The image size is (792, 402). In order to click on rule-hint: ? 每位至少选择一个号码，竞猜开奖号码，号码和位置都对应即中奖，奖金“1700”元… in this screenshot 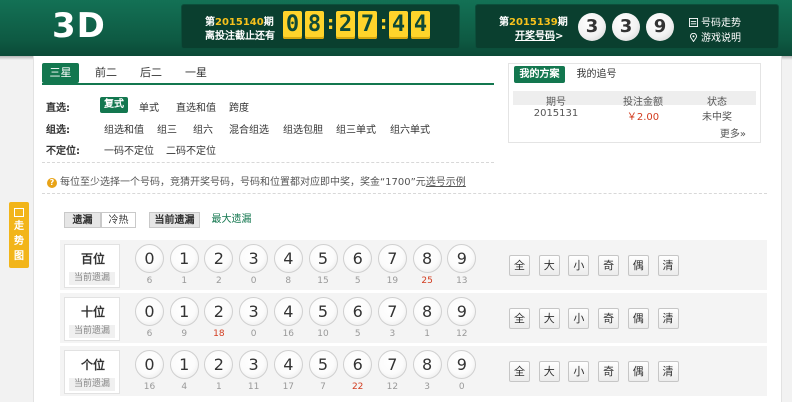, I will do `click(256, 180)`.